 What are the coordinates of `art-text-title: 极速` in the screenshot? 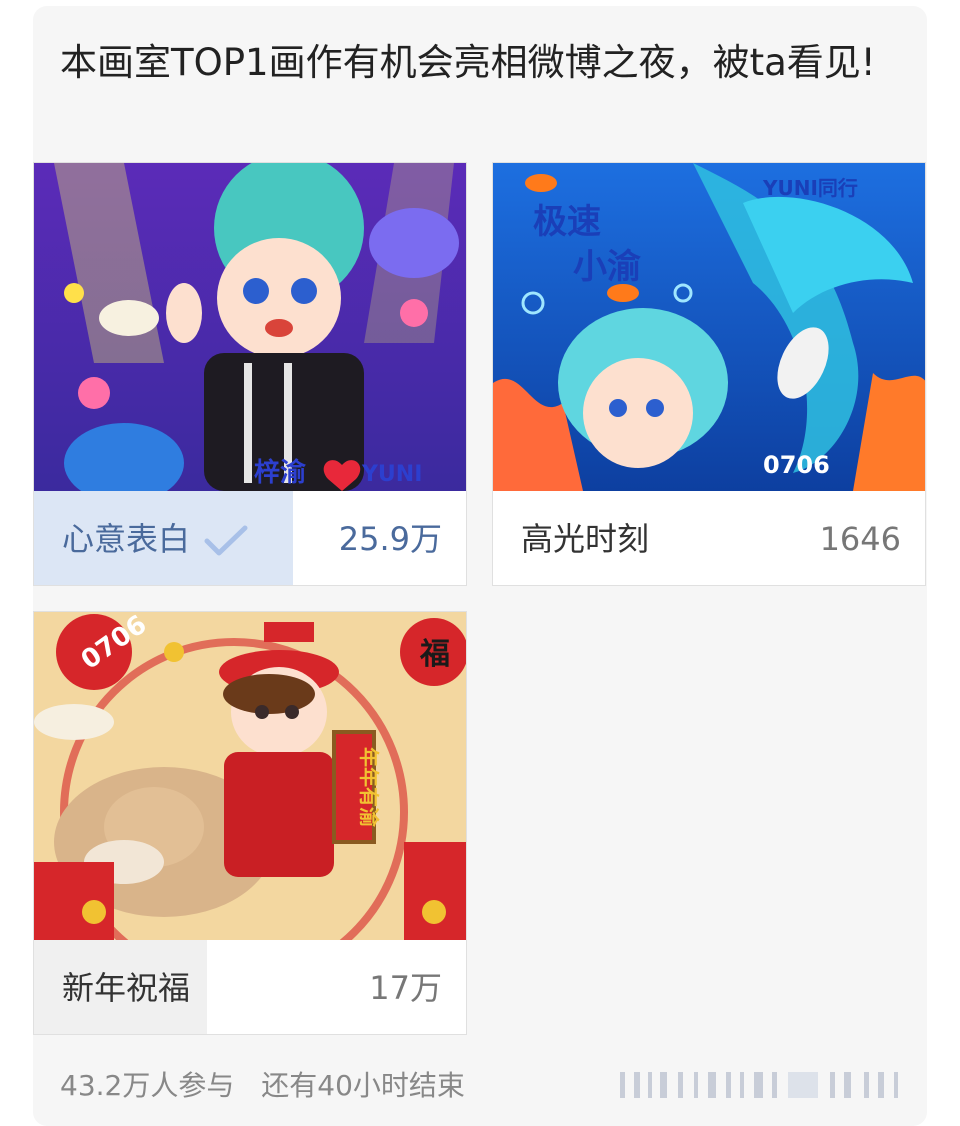 It's located at (567, 222).